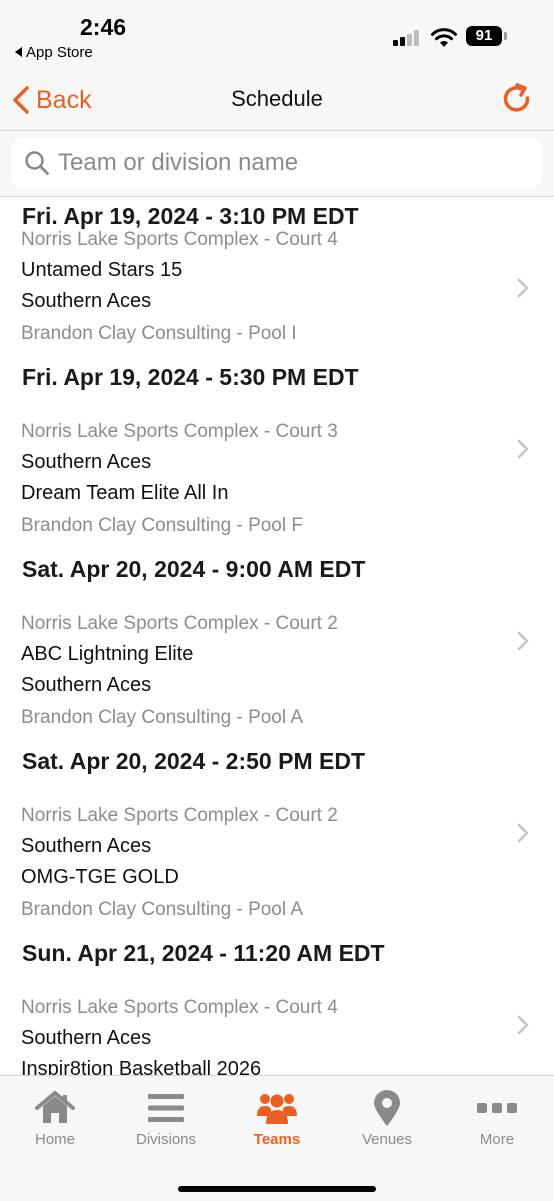  Describe the element at coordinates (37, 163) in the screenshot. I see `search-icon` at that location.